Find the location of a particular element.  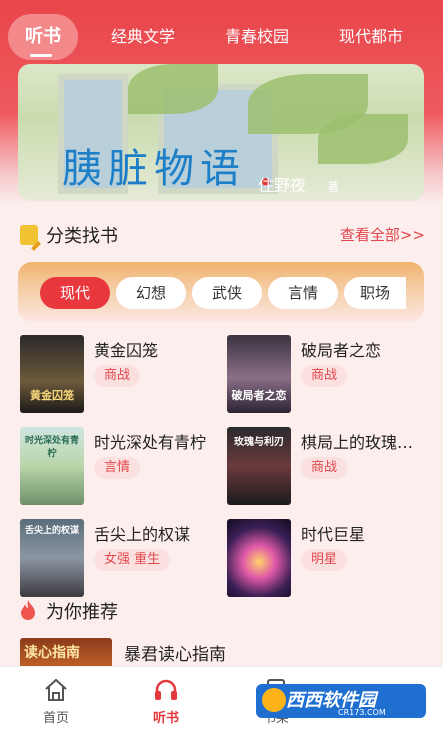

book-card: 黄金囚笼 黄金囚笼 商战 is located at coordinates (120, 375).